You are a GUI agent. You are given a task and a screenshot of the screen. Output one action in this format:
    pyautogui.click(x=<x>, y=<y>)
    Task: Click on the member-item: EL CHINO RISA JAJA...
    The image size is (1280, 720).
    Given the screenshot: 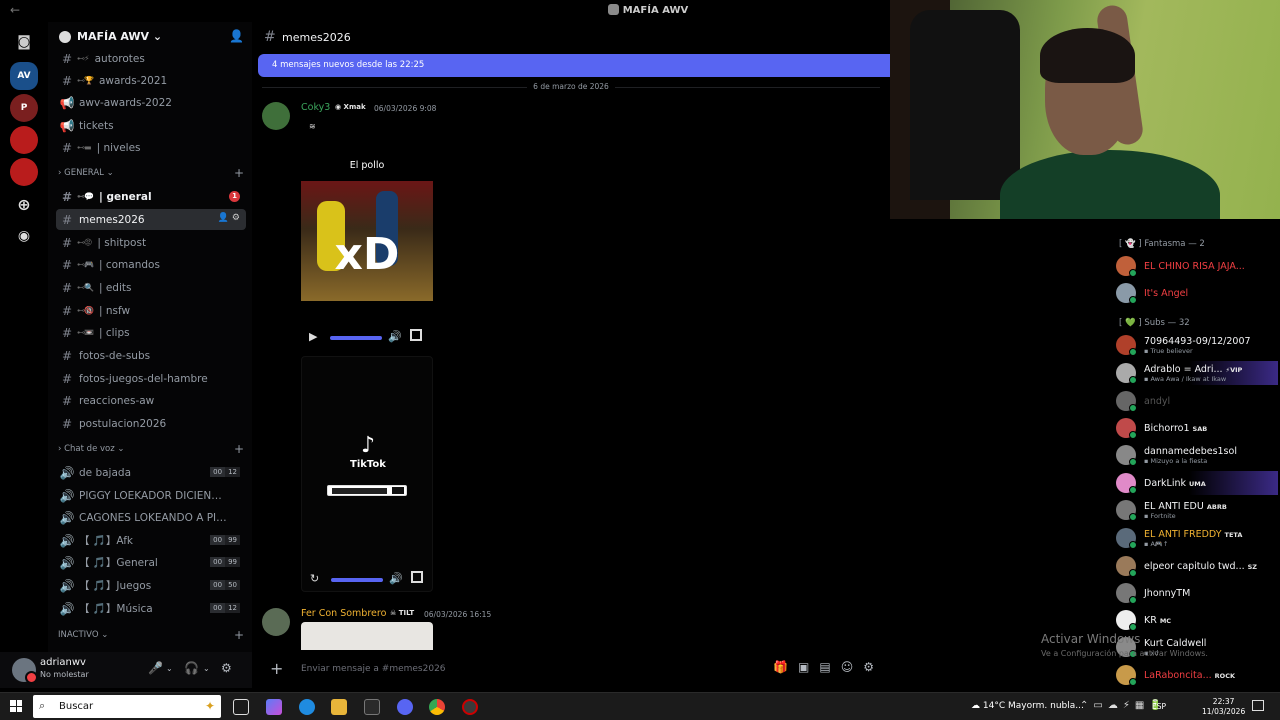 What is the action you would take?
    pyautogui.click(x=1197, y=266)
    